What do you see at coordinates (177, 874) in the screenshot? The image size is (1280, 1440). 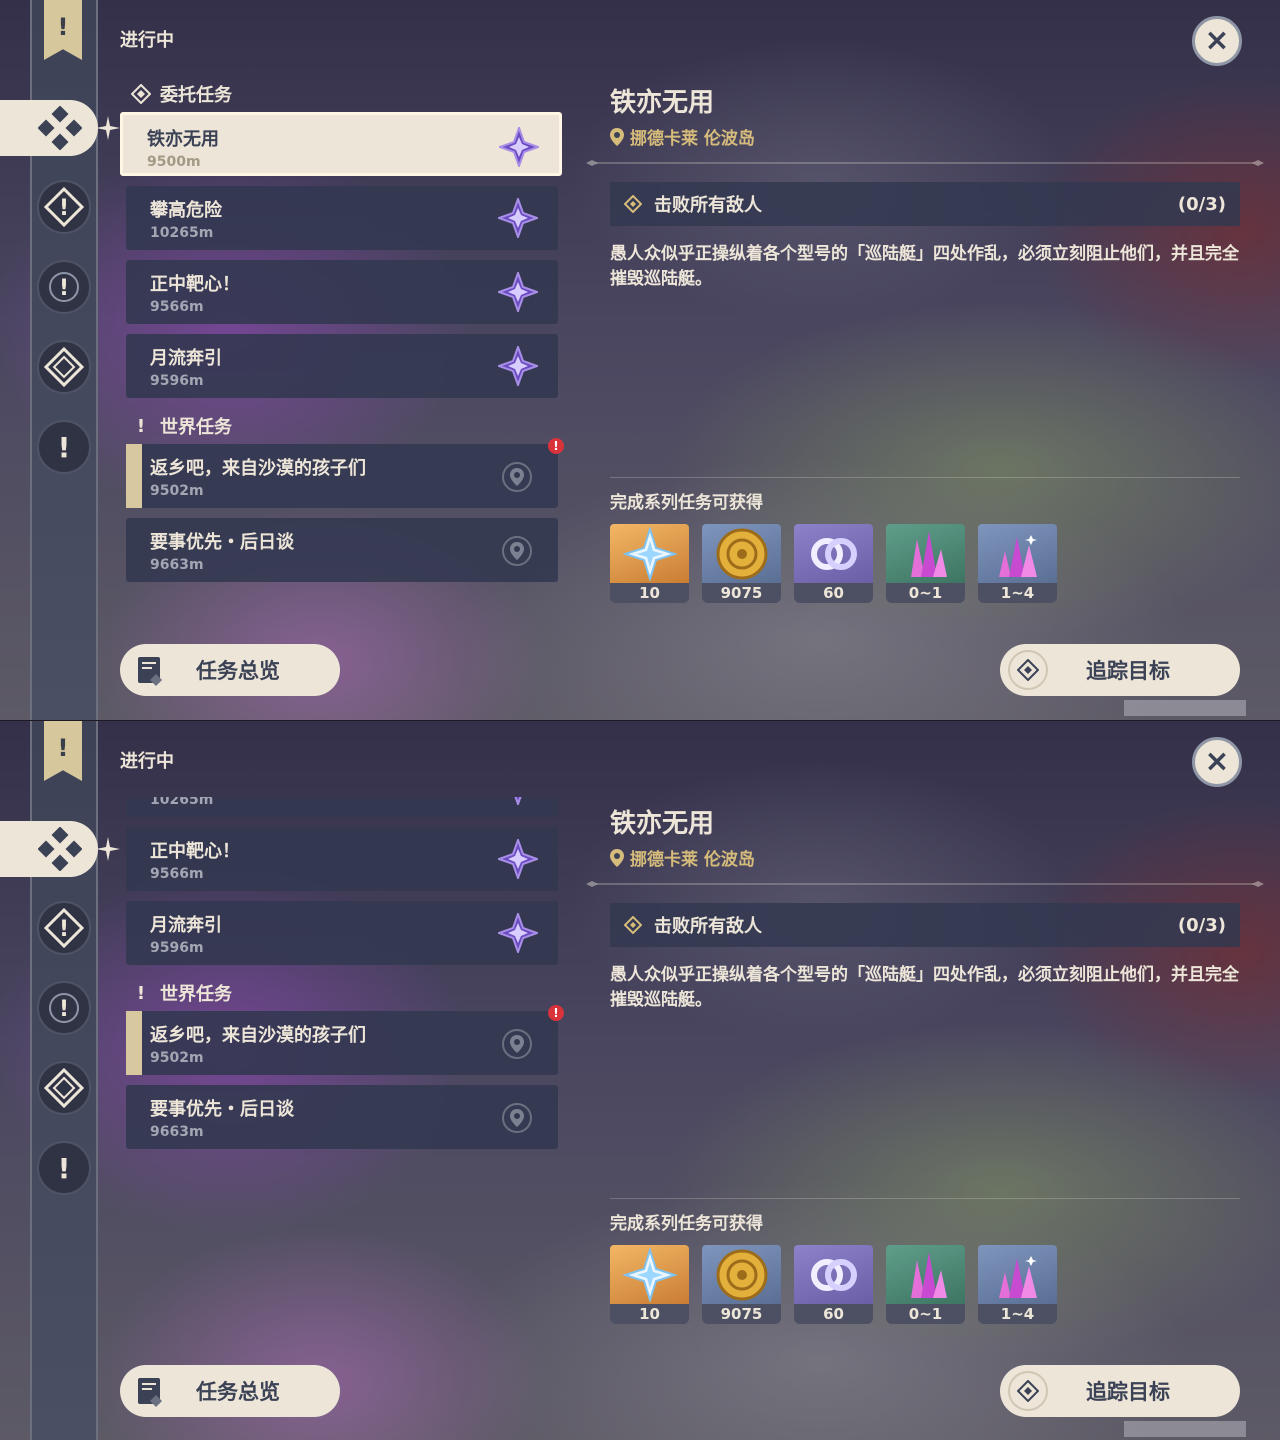 I see `quest-distance: 9566m` at bounding box center [177, 874].